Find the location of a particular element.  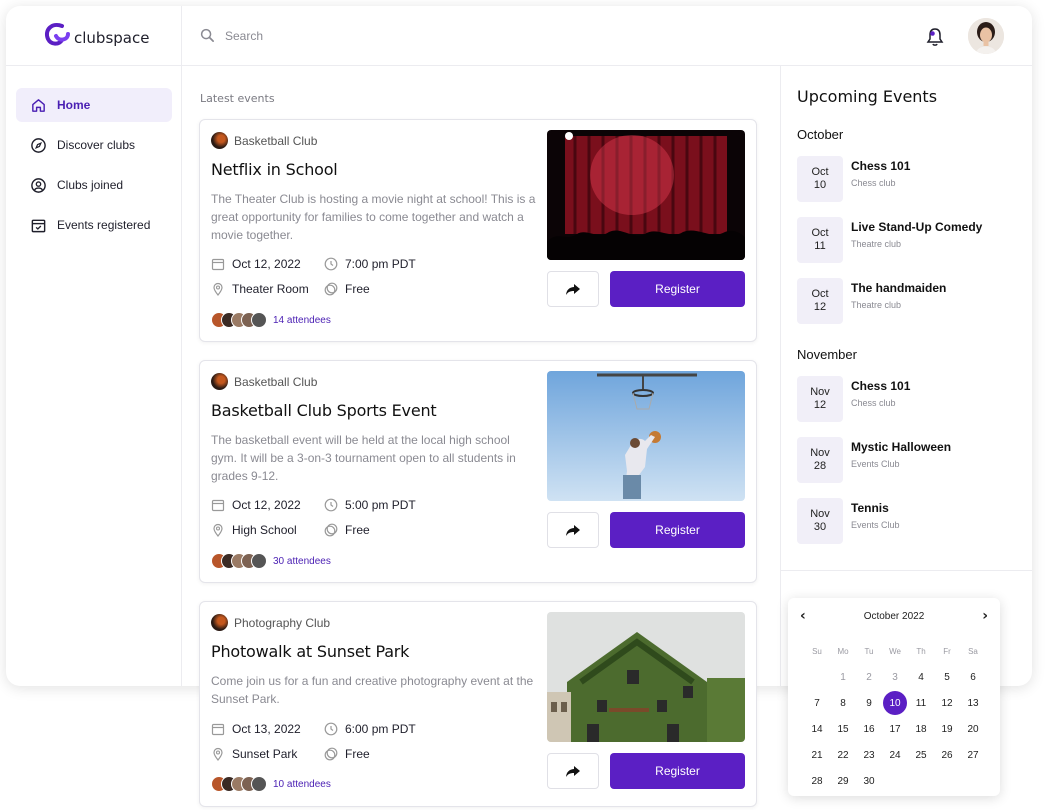

clubspace-logo-icon is located at coordinates (57, 34).